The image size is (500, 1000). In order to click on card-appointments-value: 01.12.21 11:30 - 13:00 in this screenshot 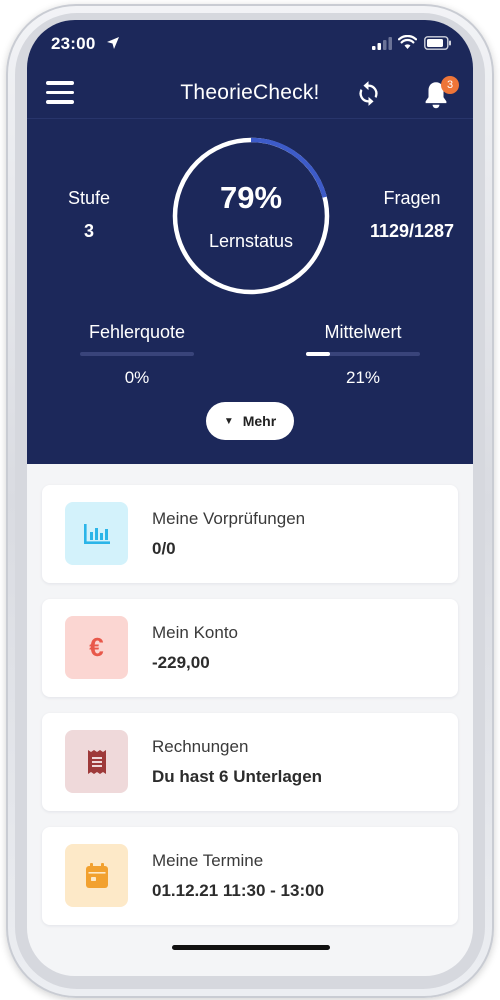, I will do `click(238, 890)`.